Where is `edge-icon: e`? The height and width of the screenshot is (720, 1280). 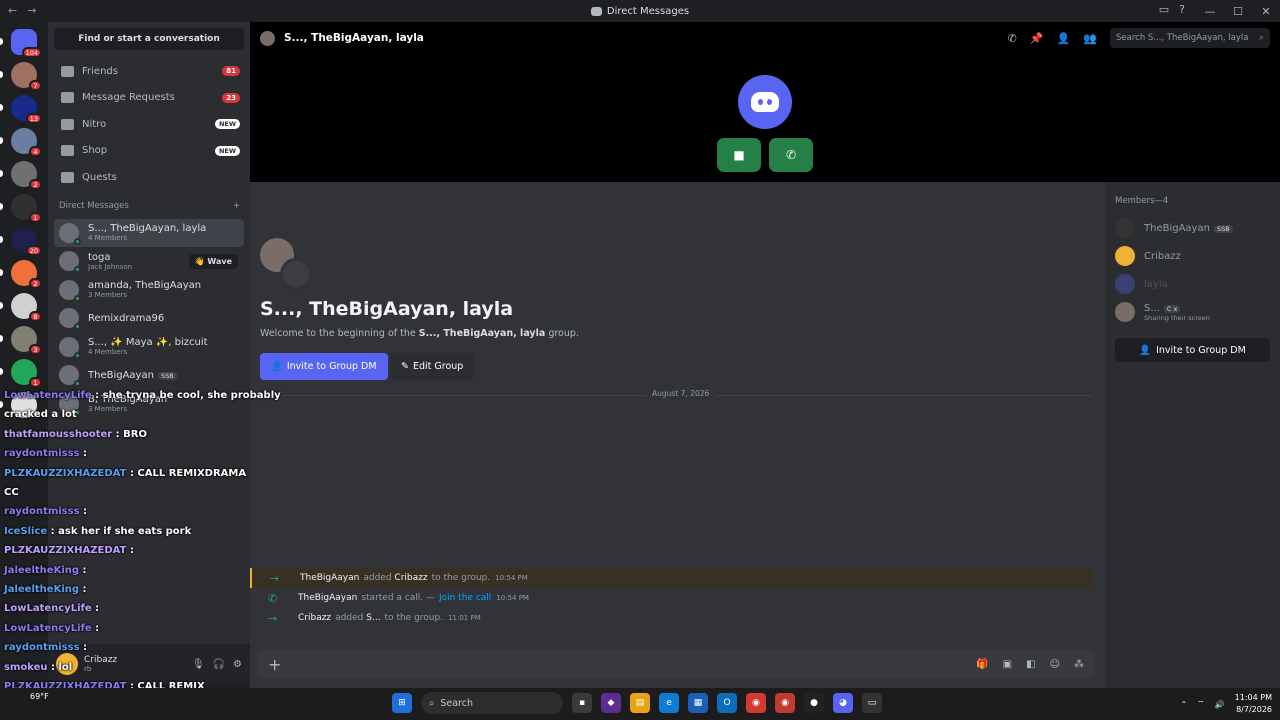
edge-icon: e is located at coordinates (669, 703).